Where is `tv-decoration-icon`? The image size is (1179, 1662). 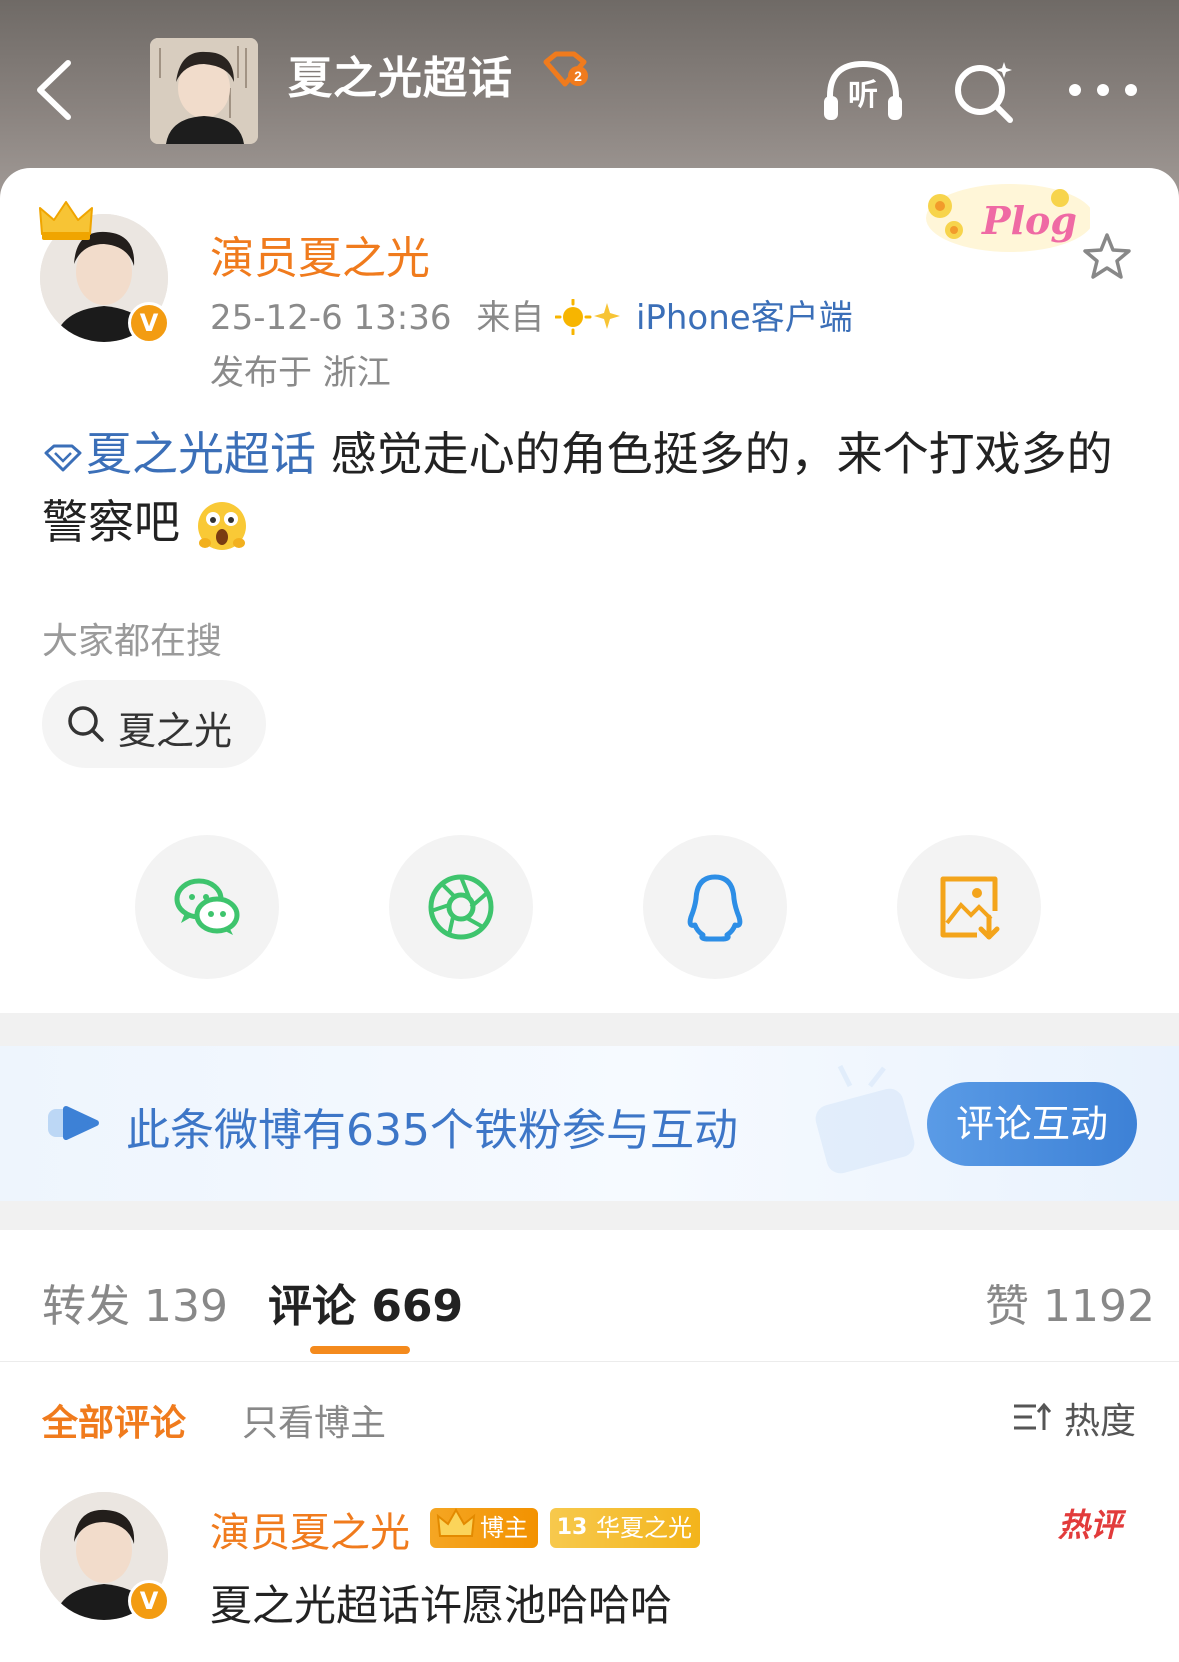
tv-decoration-icon is located at coordinates (865, 1119).